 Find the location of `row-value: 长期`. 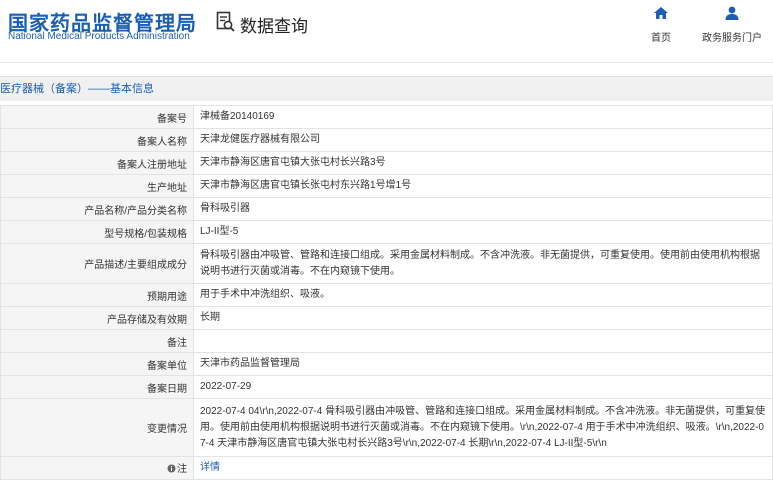

row-value: 长期 is located at coordinates (483, 318).